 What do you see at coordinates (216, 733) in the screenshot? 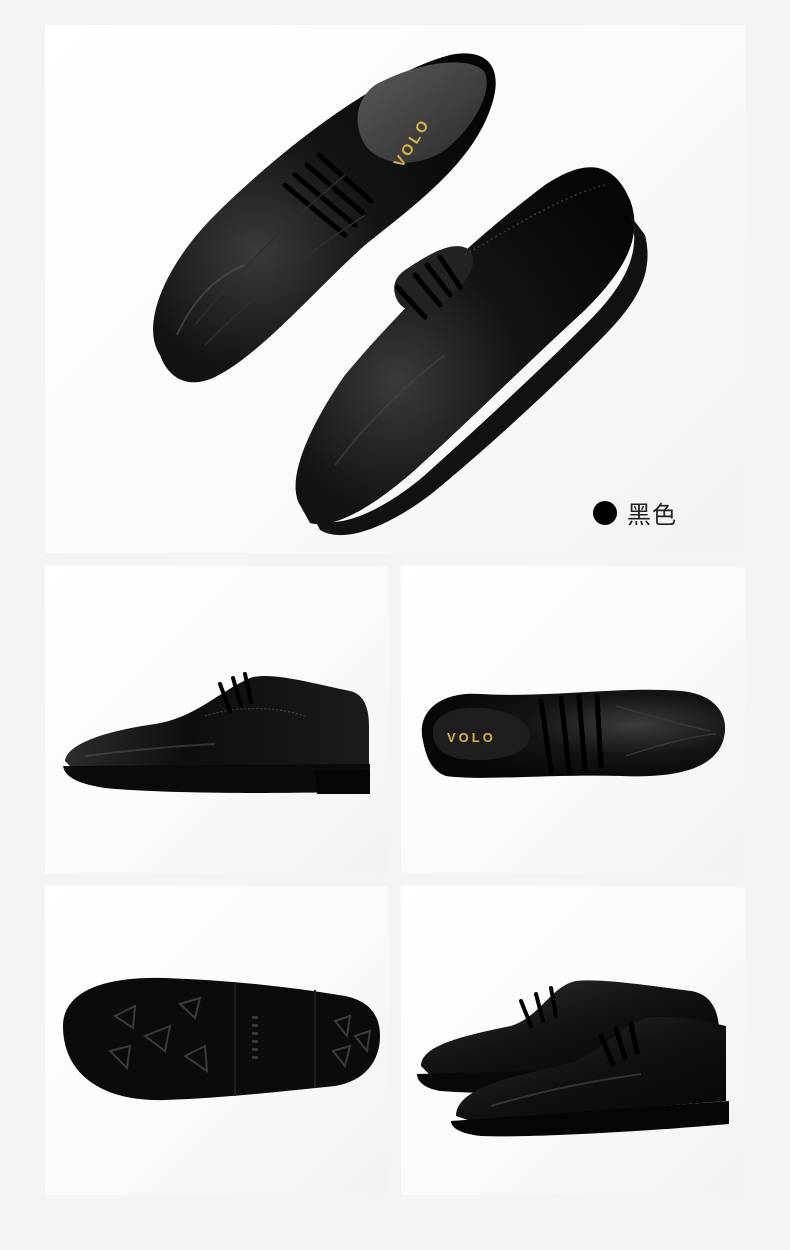
I see `side-view-shoe-image` at bounding box center [216, 733].